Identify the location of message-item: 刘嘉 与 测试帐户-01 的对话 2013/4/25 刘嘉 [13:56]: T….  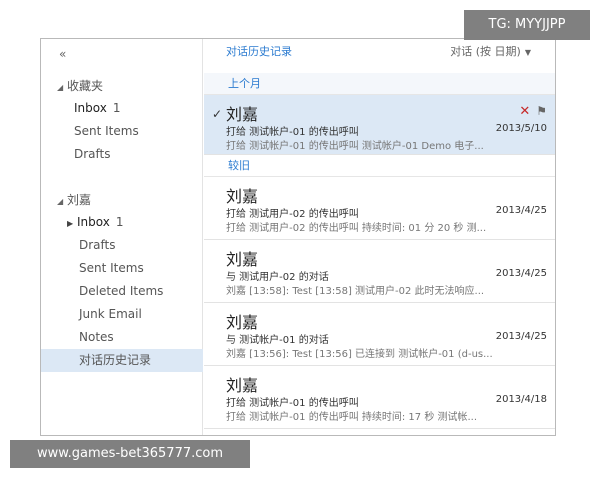
(379, 334).